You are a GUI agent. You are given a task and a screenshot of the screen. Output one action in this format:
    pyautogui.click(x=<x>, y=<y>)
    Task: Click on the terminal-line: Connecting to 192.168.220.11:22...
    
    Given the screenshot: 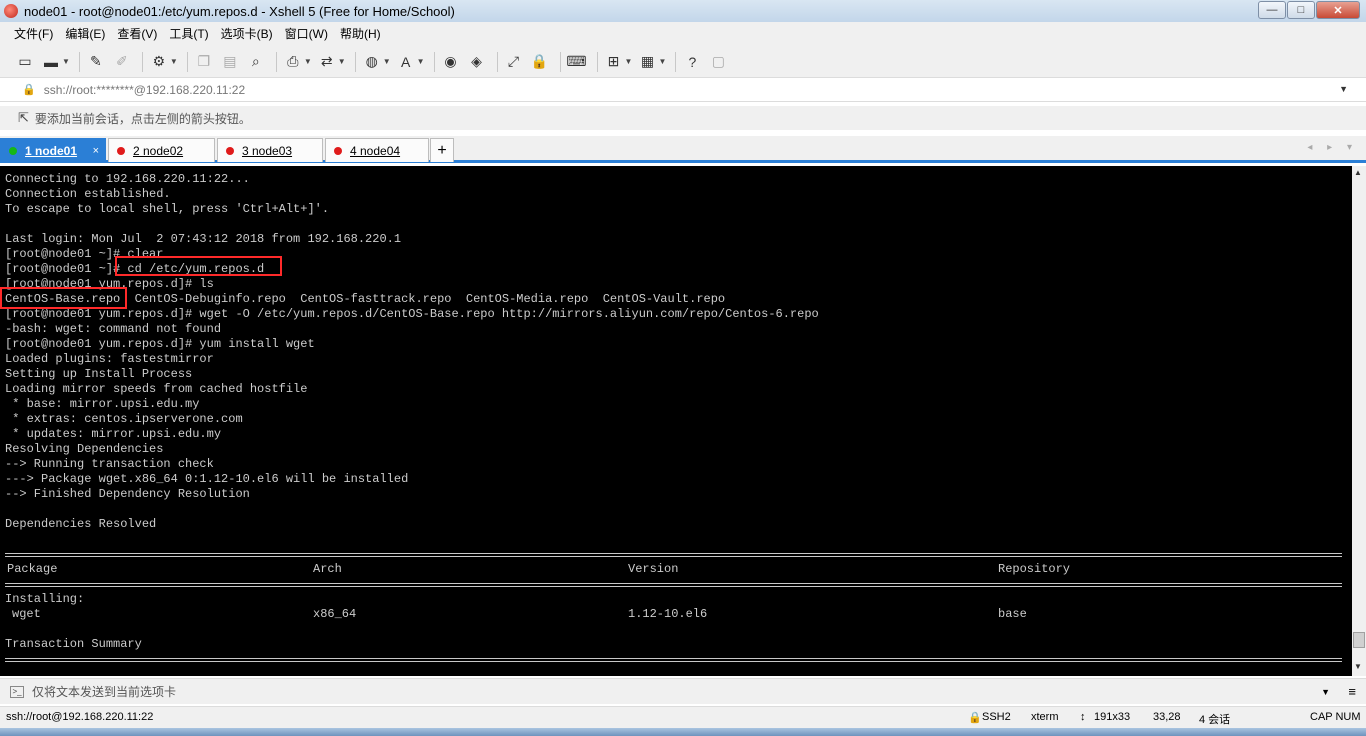 What is the action you would take?
    pyautogui.click(x=127, y=179)
    